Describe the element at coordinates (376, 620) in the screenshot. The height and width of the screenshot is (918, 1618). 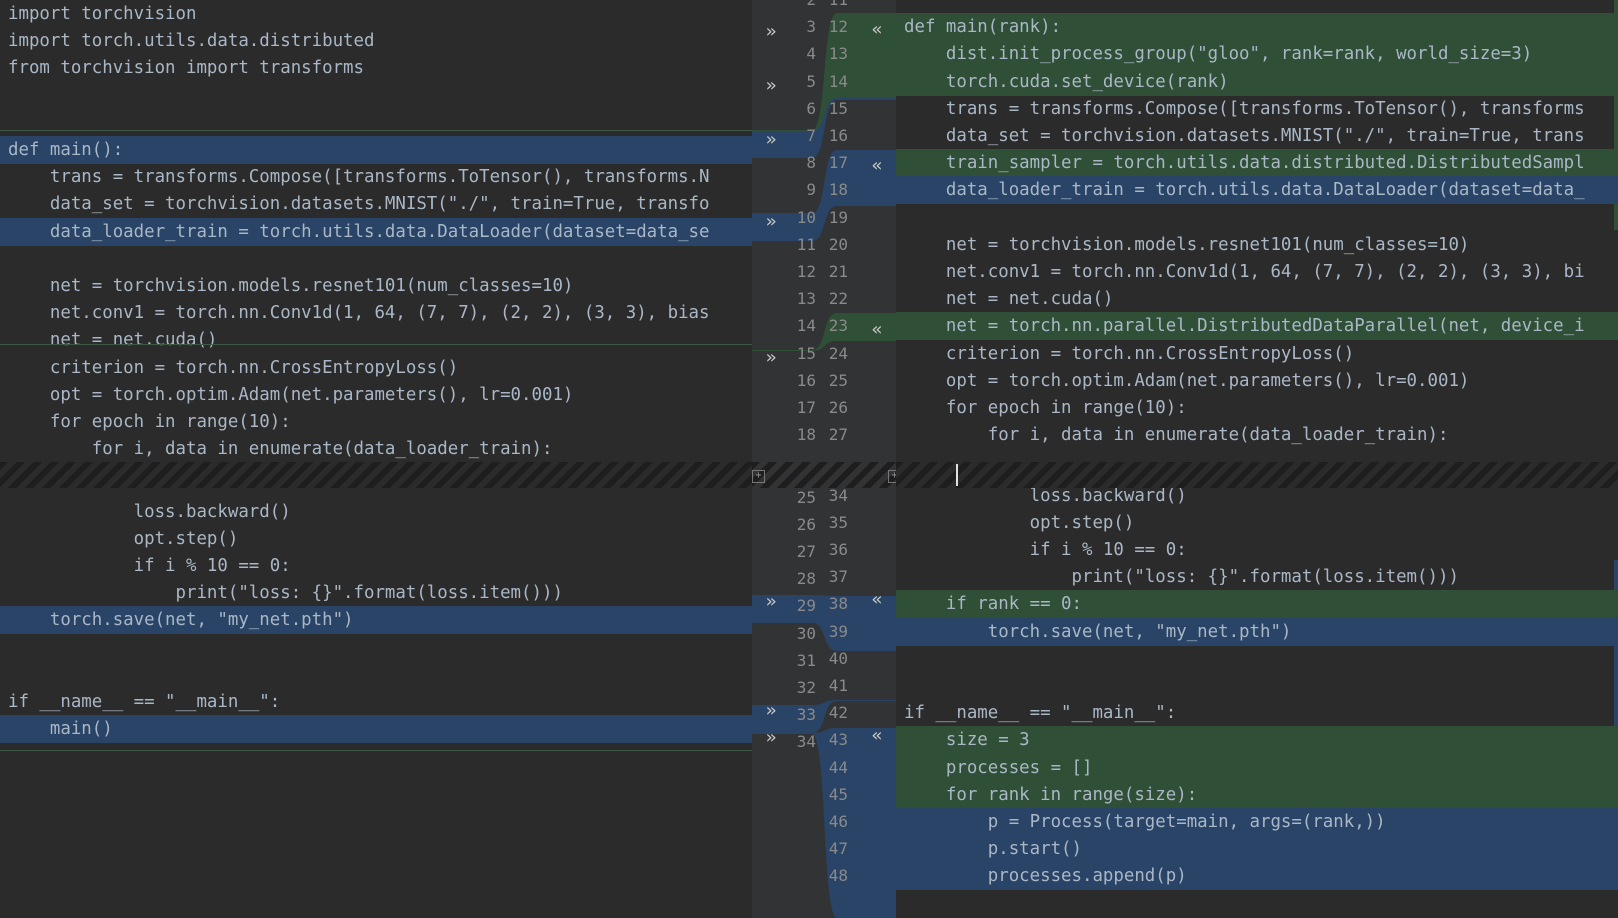
I see `left-code-line: torch.save(net, "my_net.pth")` at that location.